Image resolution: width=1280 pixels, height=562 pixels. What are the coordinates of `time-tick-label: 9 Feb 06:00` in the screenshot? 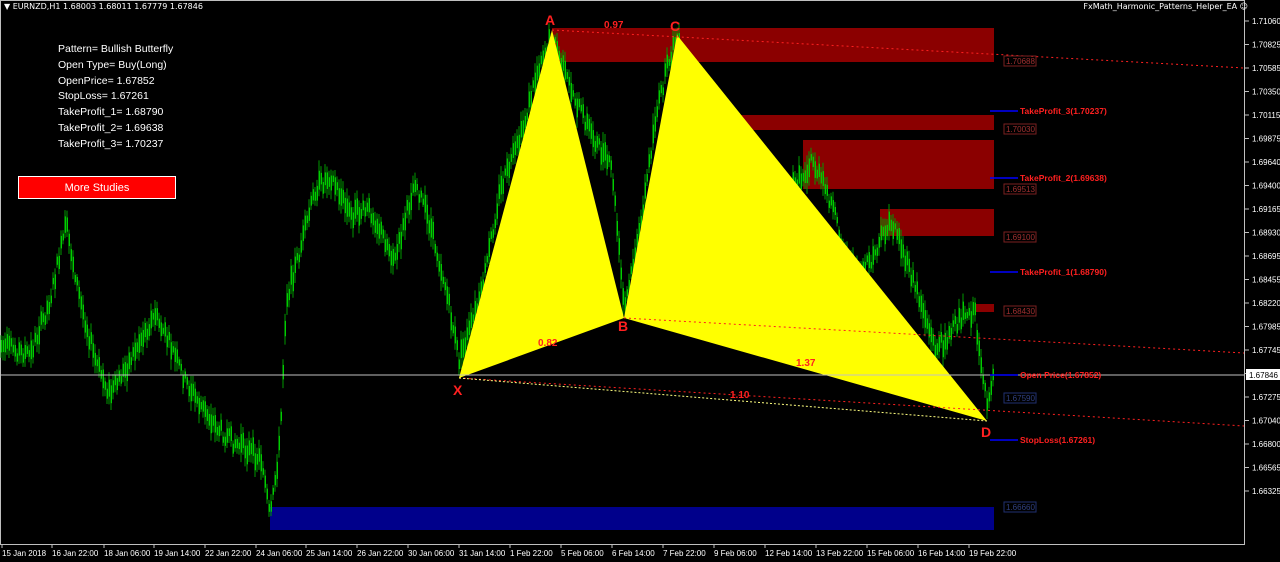 It's located at (735, 553).